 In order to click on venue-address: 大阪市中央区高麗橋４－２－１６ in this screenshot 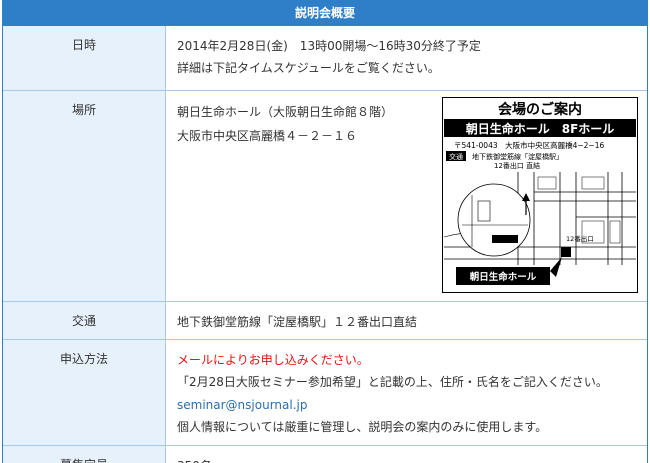, I will do `click(267, 135)`.